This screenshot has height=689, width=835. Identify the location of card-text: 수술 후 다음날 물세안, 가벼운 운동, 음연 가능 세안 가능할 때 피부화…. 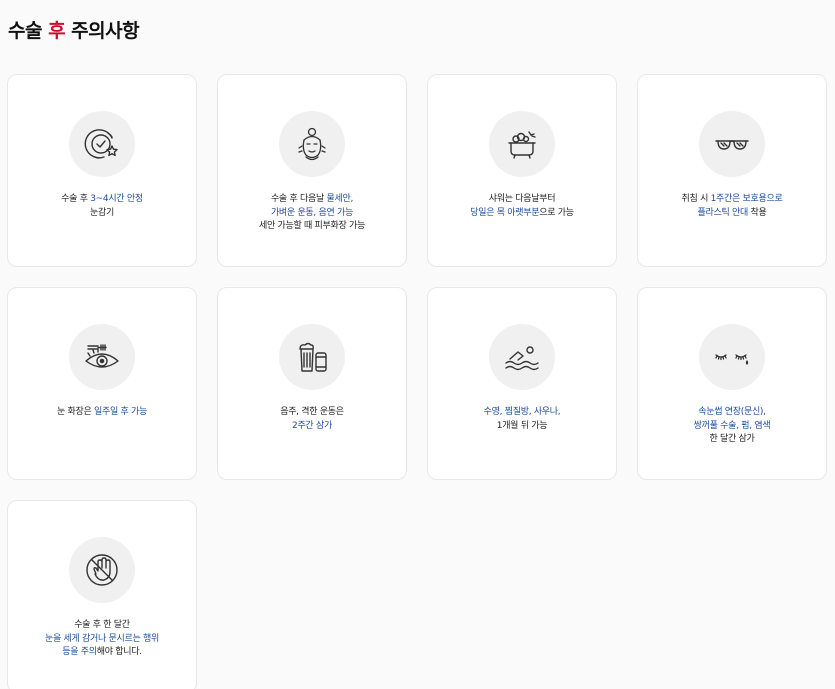
(312, 213).